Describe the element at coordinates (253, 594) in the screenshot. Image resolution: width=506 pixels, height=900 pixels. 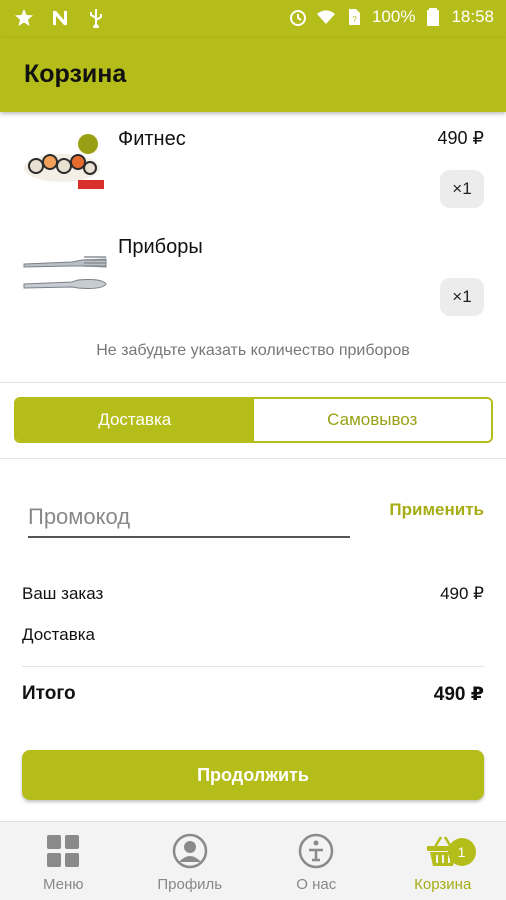
I see `order-subtotal-row: Ваш заказ 490 ₽` at that location.